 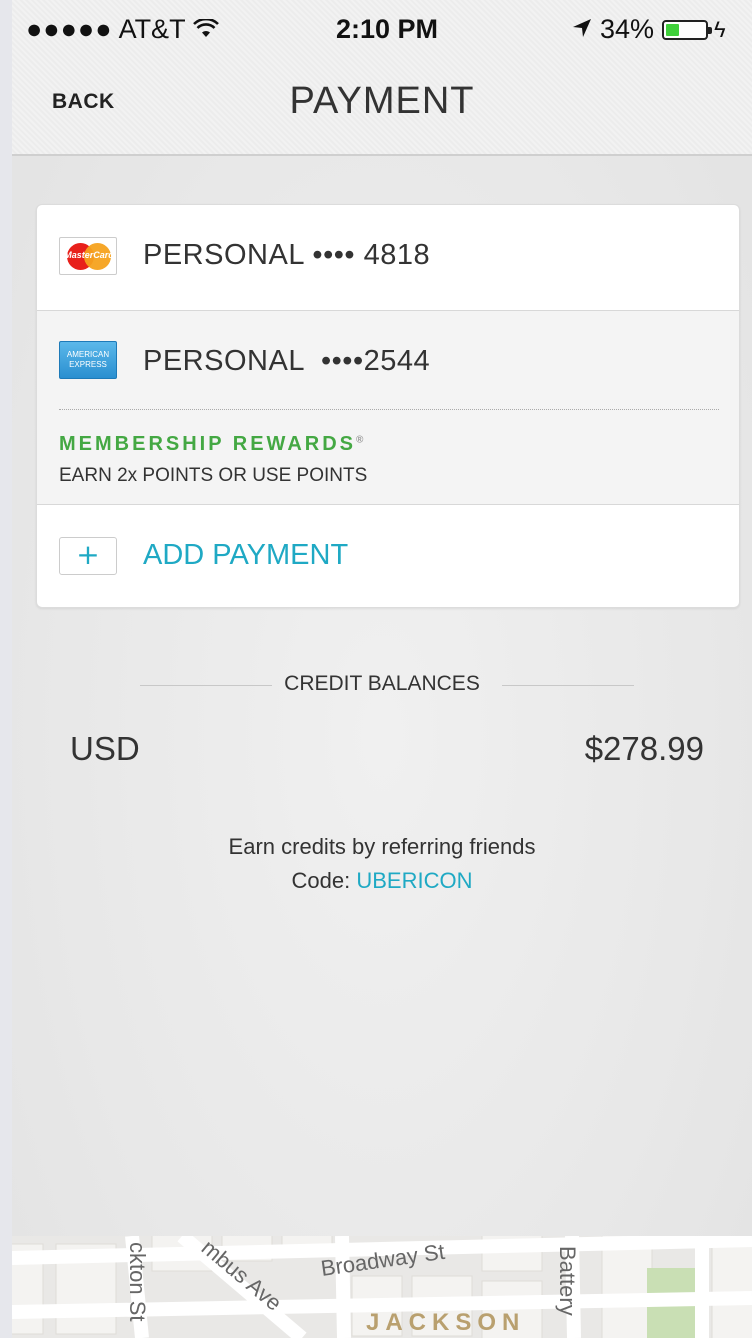 I want to click on battery-area: 34% ϟ, so click(x=649, y=29).